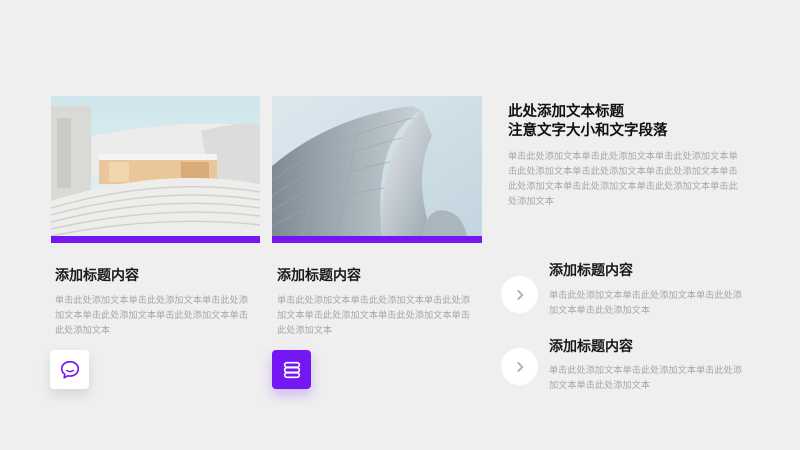 Image resolution: width=800 pixels, height=450 pixels. I want to click on architecture-photo-card, so click(377, 169).